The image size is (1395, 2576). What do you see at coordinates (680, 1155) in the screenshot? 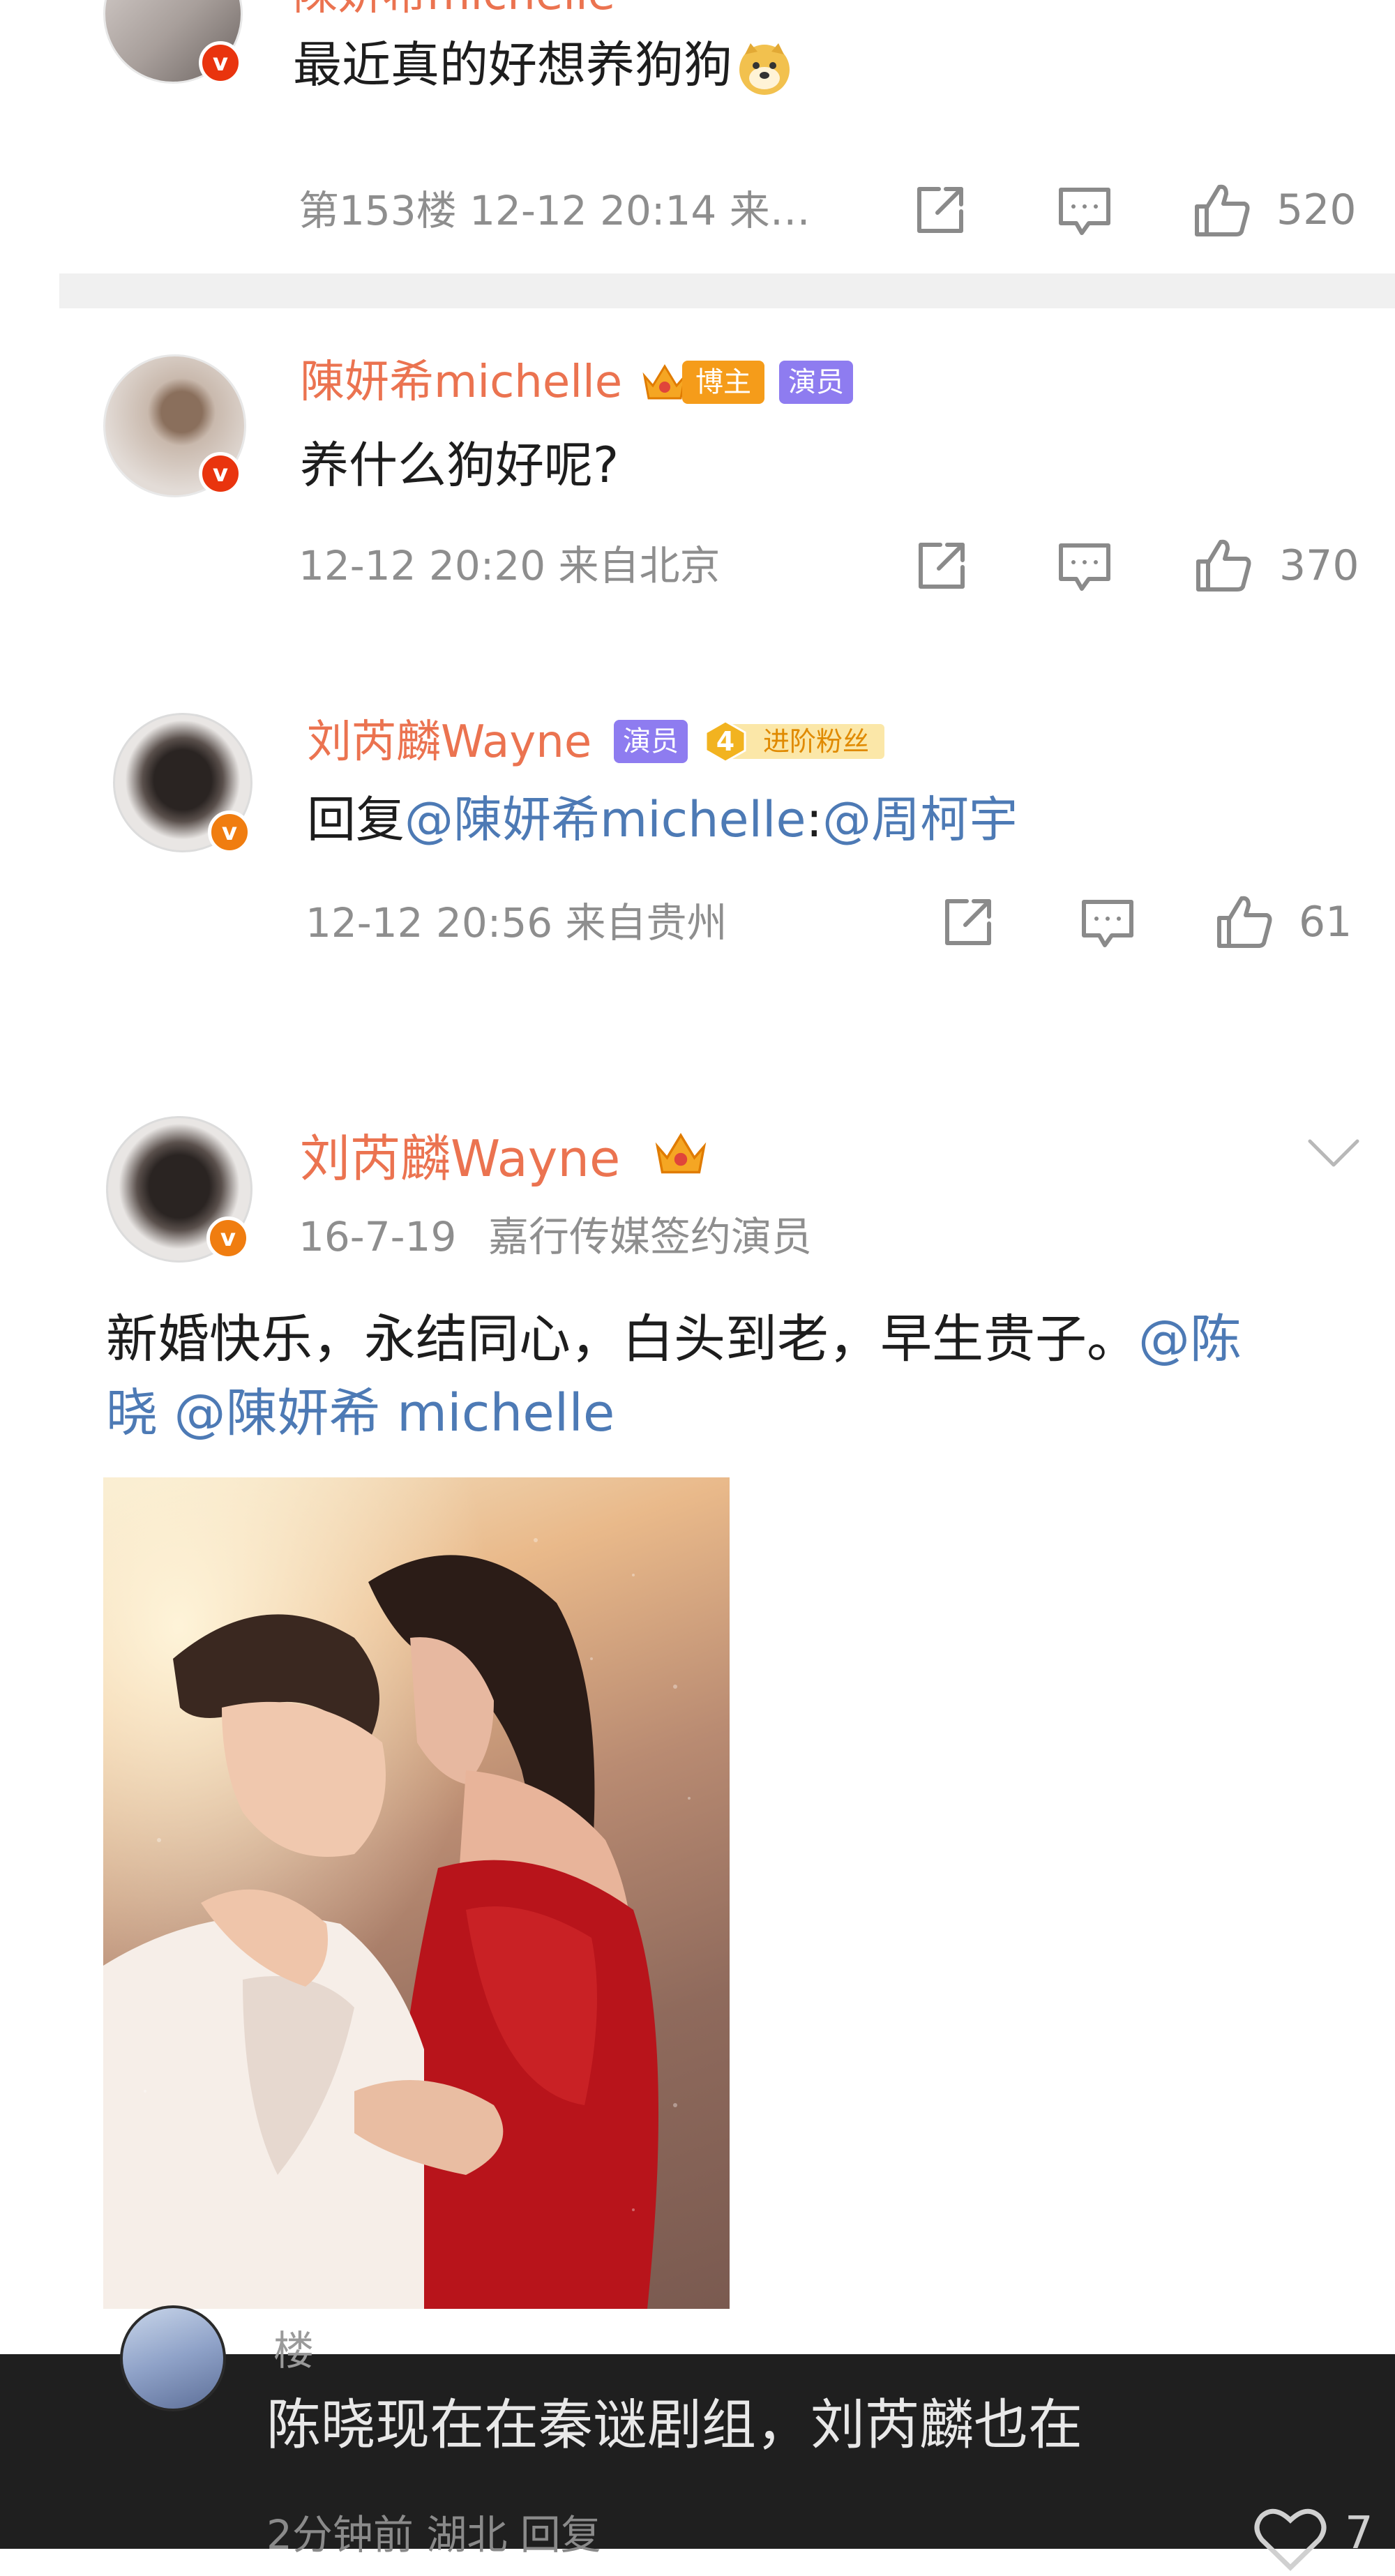
I see `crown-icon` at bounding box center [680, 1155].